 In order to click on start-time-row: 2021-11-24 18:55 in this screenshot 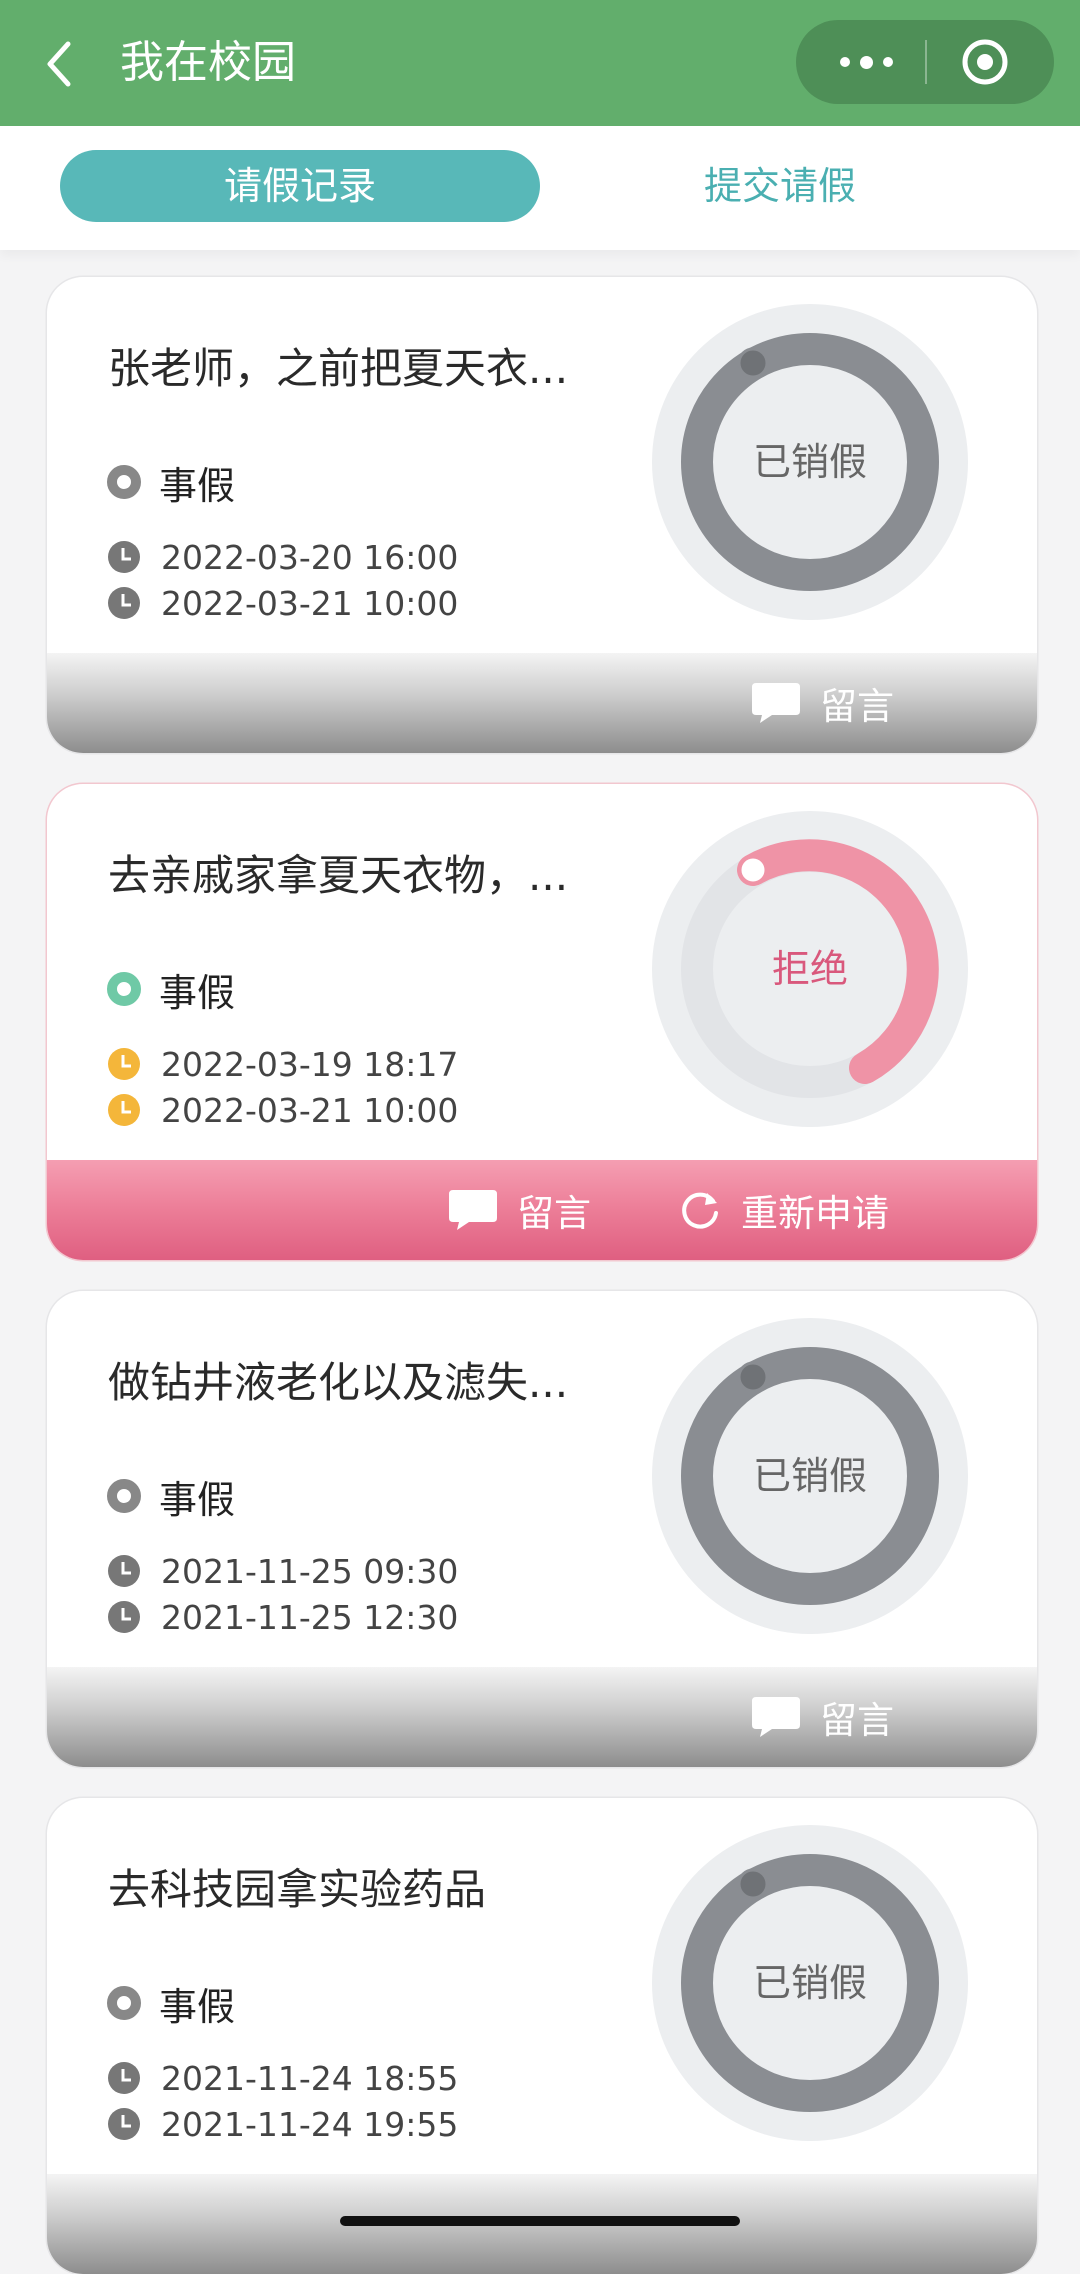, I will do `click(282, 2078)`.